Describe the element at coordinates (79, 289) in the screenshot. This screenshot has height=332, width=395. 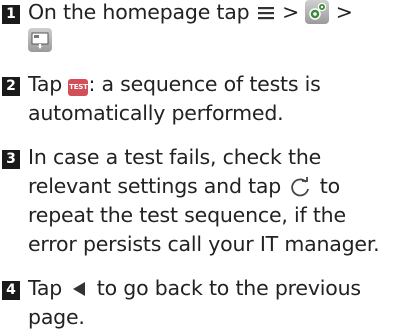
I see `back-arrow-icon` at that location.